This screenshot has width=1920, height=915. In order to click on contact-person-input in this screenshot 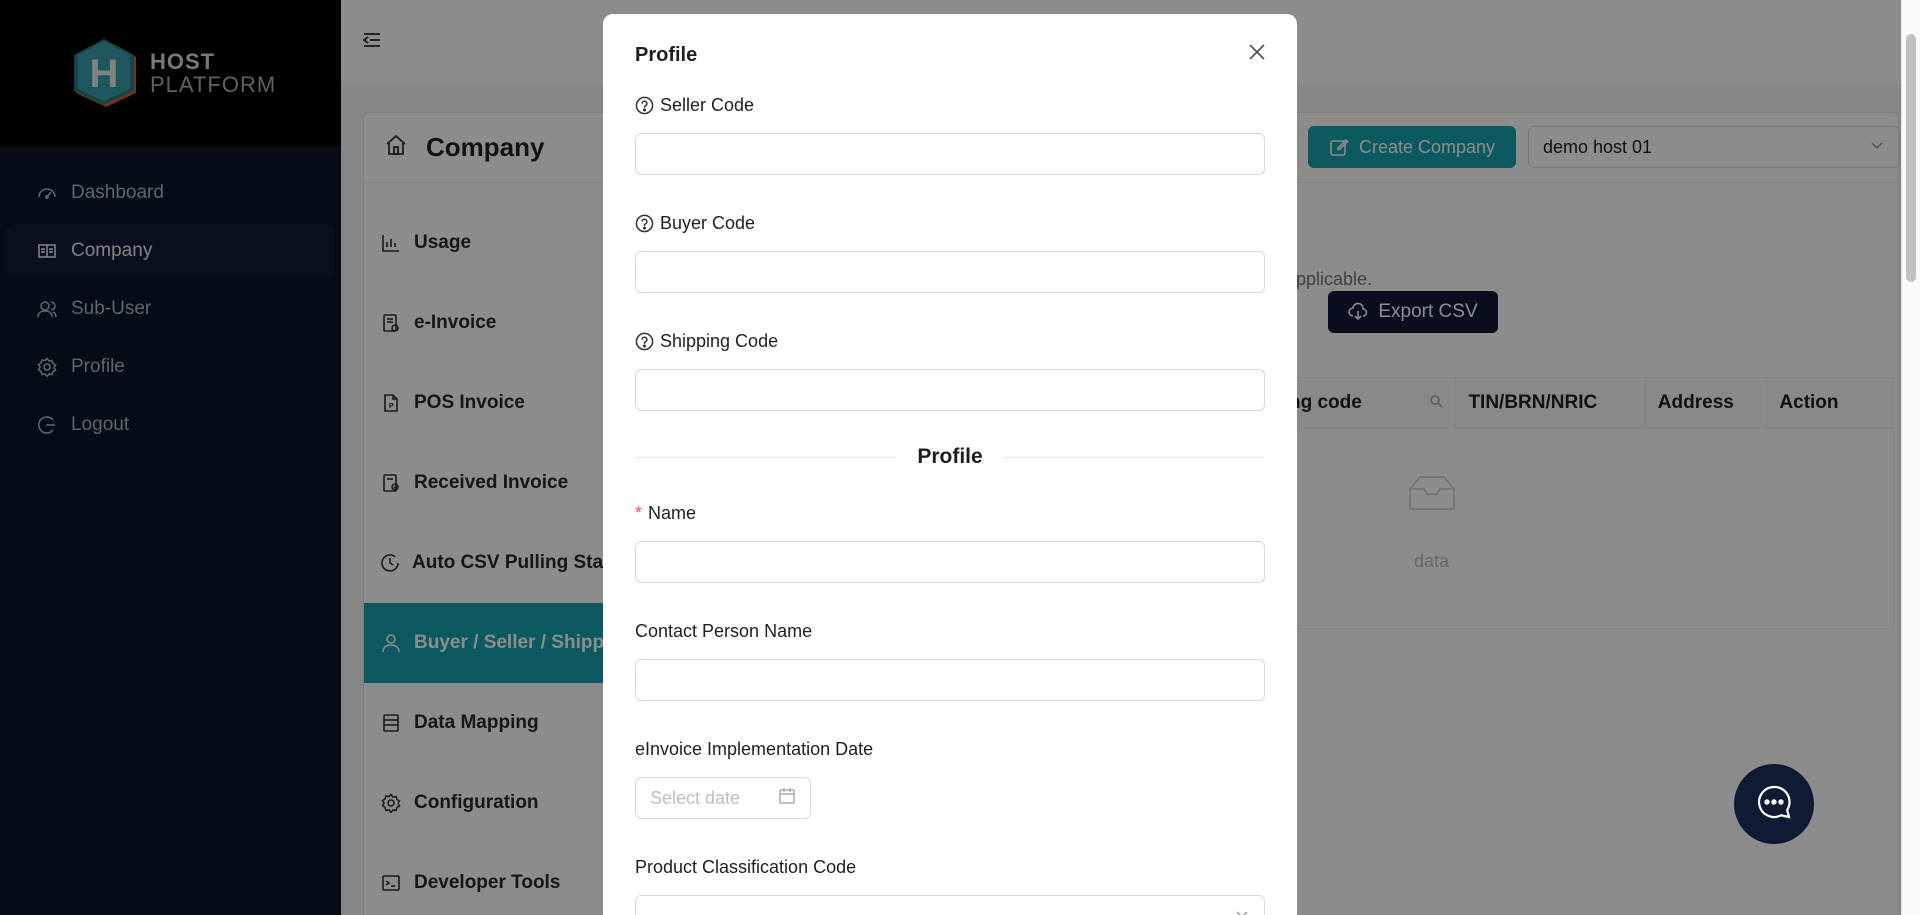, I will do `click(950, 680)`.